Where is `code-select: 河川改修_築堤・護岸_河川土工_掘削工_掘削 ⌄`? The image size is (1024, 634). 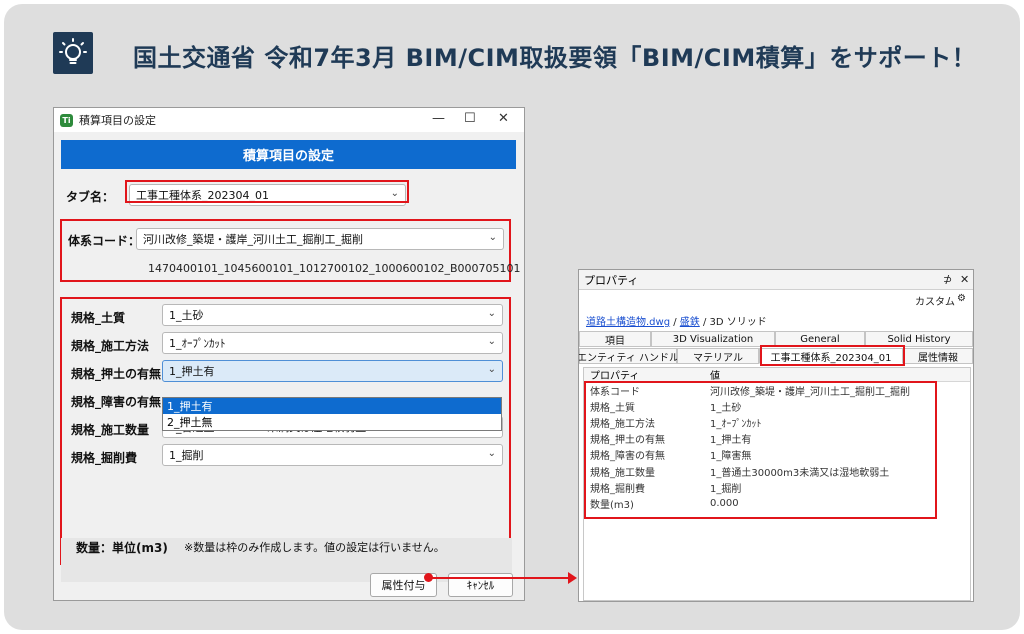 code-select: 河川改修_築堤・護岸_河川土工_掘削工_掘削 ⌄ is located at coordinates (320, 239).